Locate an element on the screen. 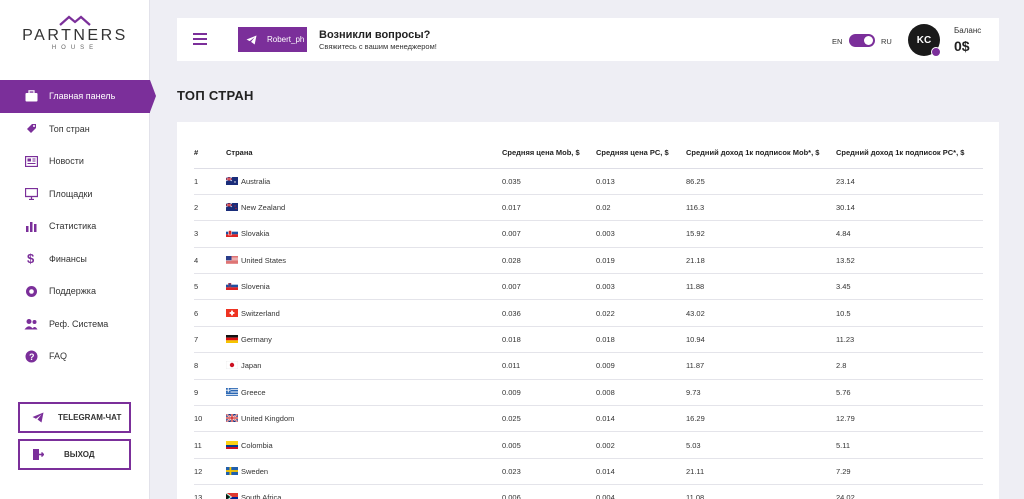 This screenshot has height=499, width=1024. cell-avg-price-pc: 0.022 is located at coordinates (641, 313).